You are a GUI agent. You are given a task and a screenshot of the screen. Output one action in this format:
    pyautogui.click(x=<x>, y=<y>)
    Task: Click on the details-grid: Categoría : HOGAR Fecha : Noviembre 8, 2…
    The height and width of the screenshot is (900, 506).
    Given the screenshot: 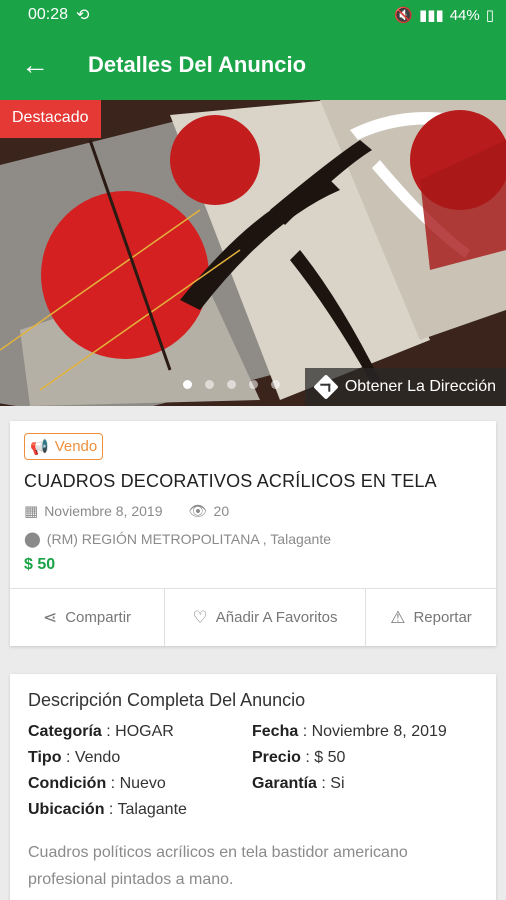 What is the action you would take?
    pyautogui.click(x=253, y=771)
    